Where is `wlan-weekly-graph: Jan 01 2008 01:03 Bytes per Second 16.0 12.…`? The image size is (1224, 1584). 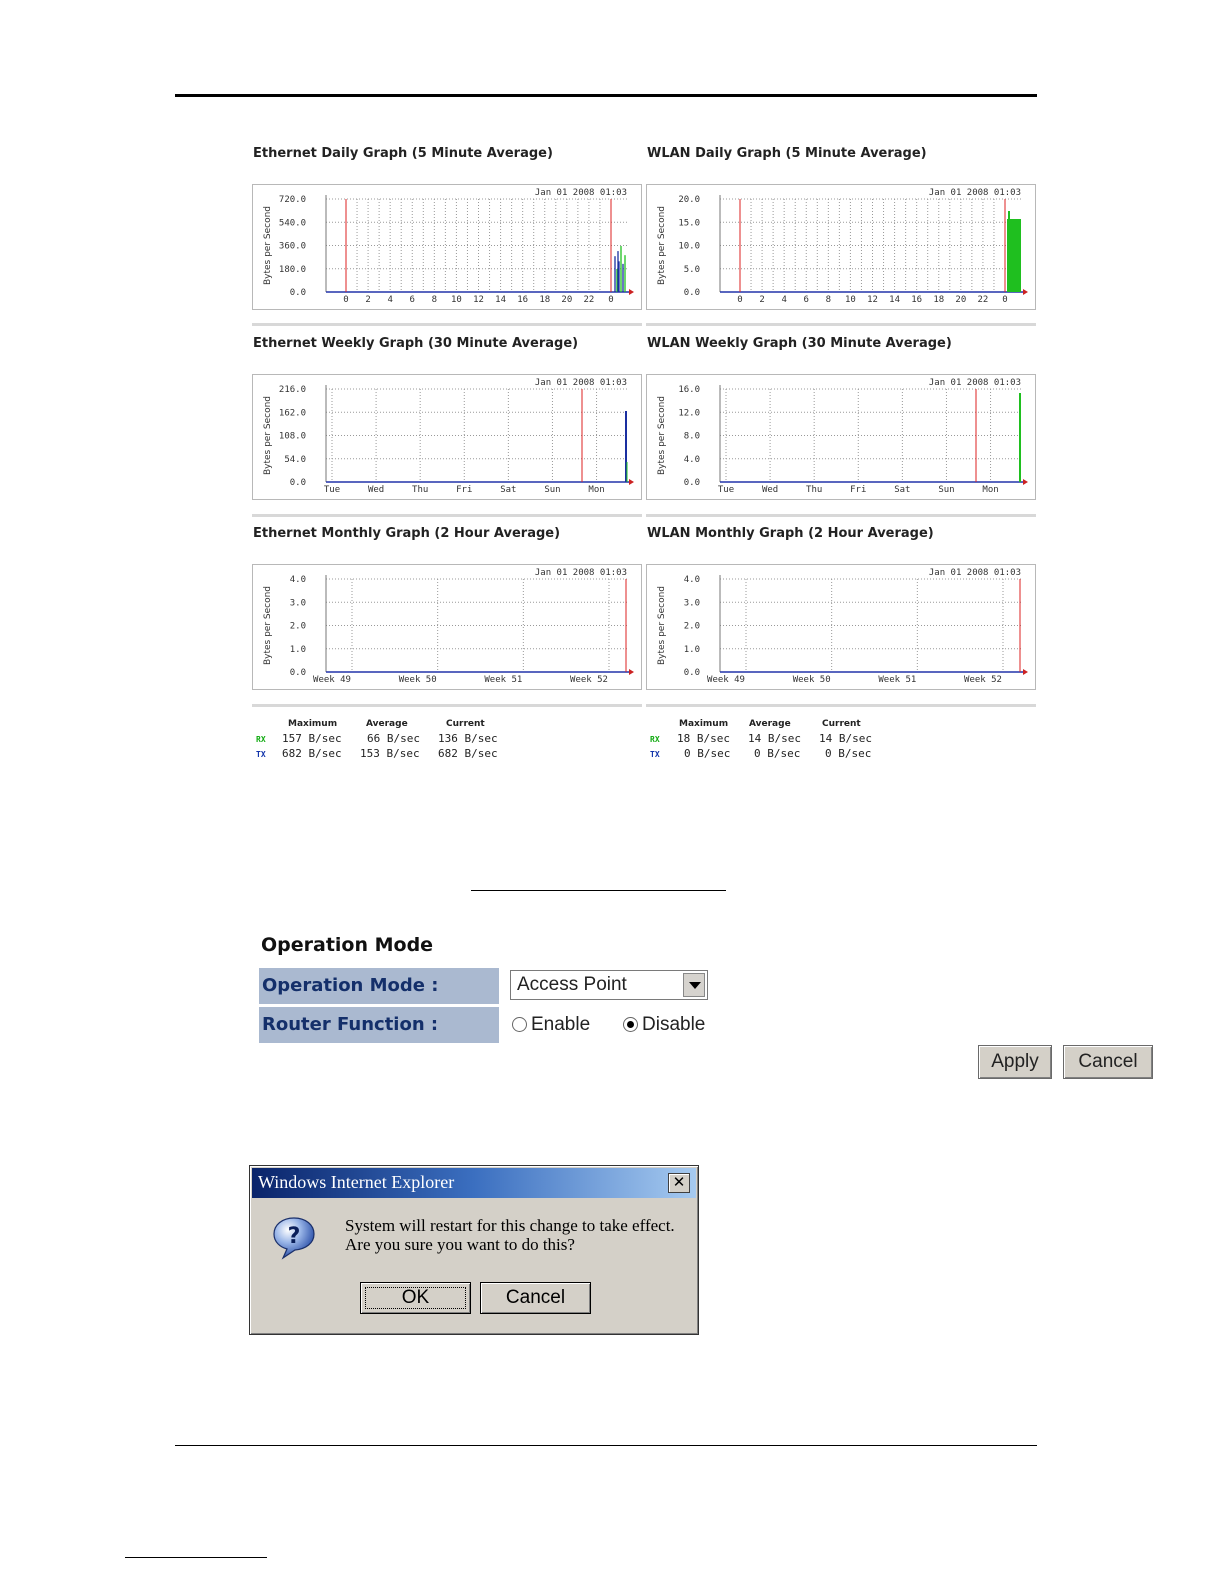
wlan-weekly-graph: Jan 01 2008 01:03 Bytes per Second 16.0 12.… is located at coordinates (841, 437).